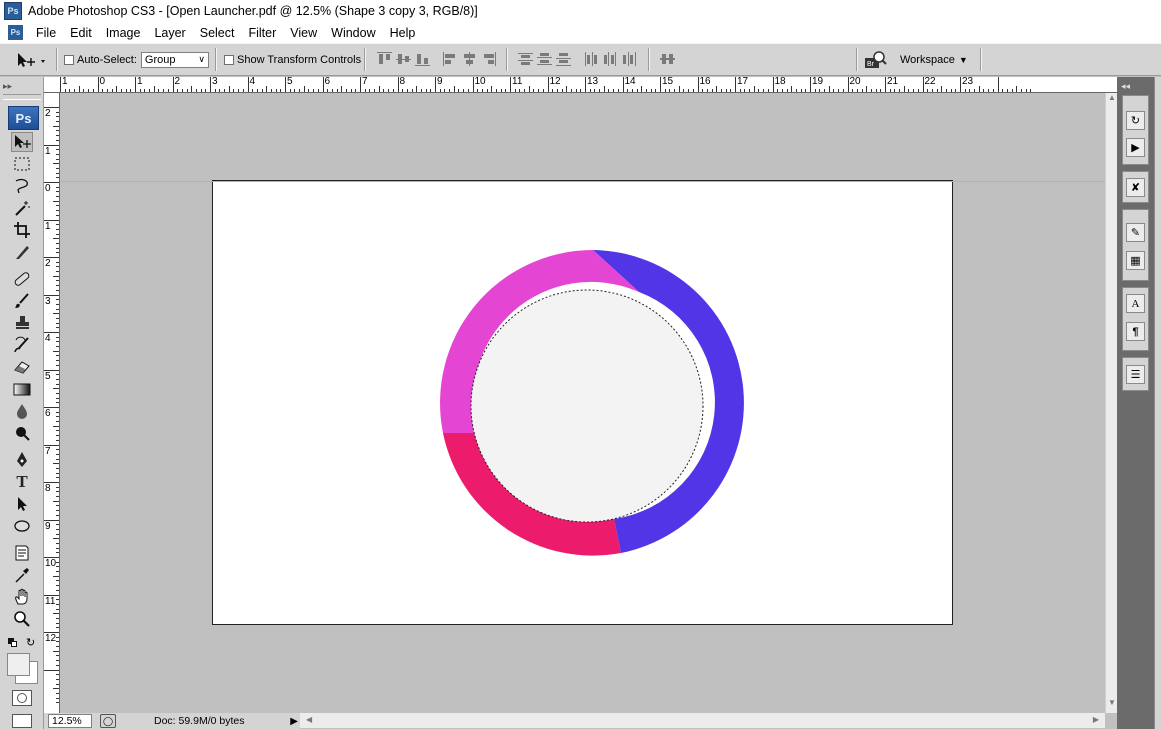  Describe the element at coordinates (13, 643) in the screenshot. I see `default-colors-icon` at that location.